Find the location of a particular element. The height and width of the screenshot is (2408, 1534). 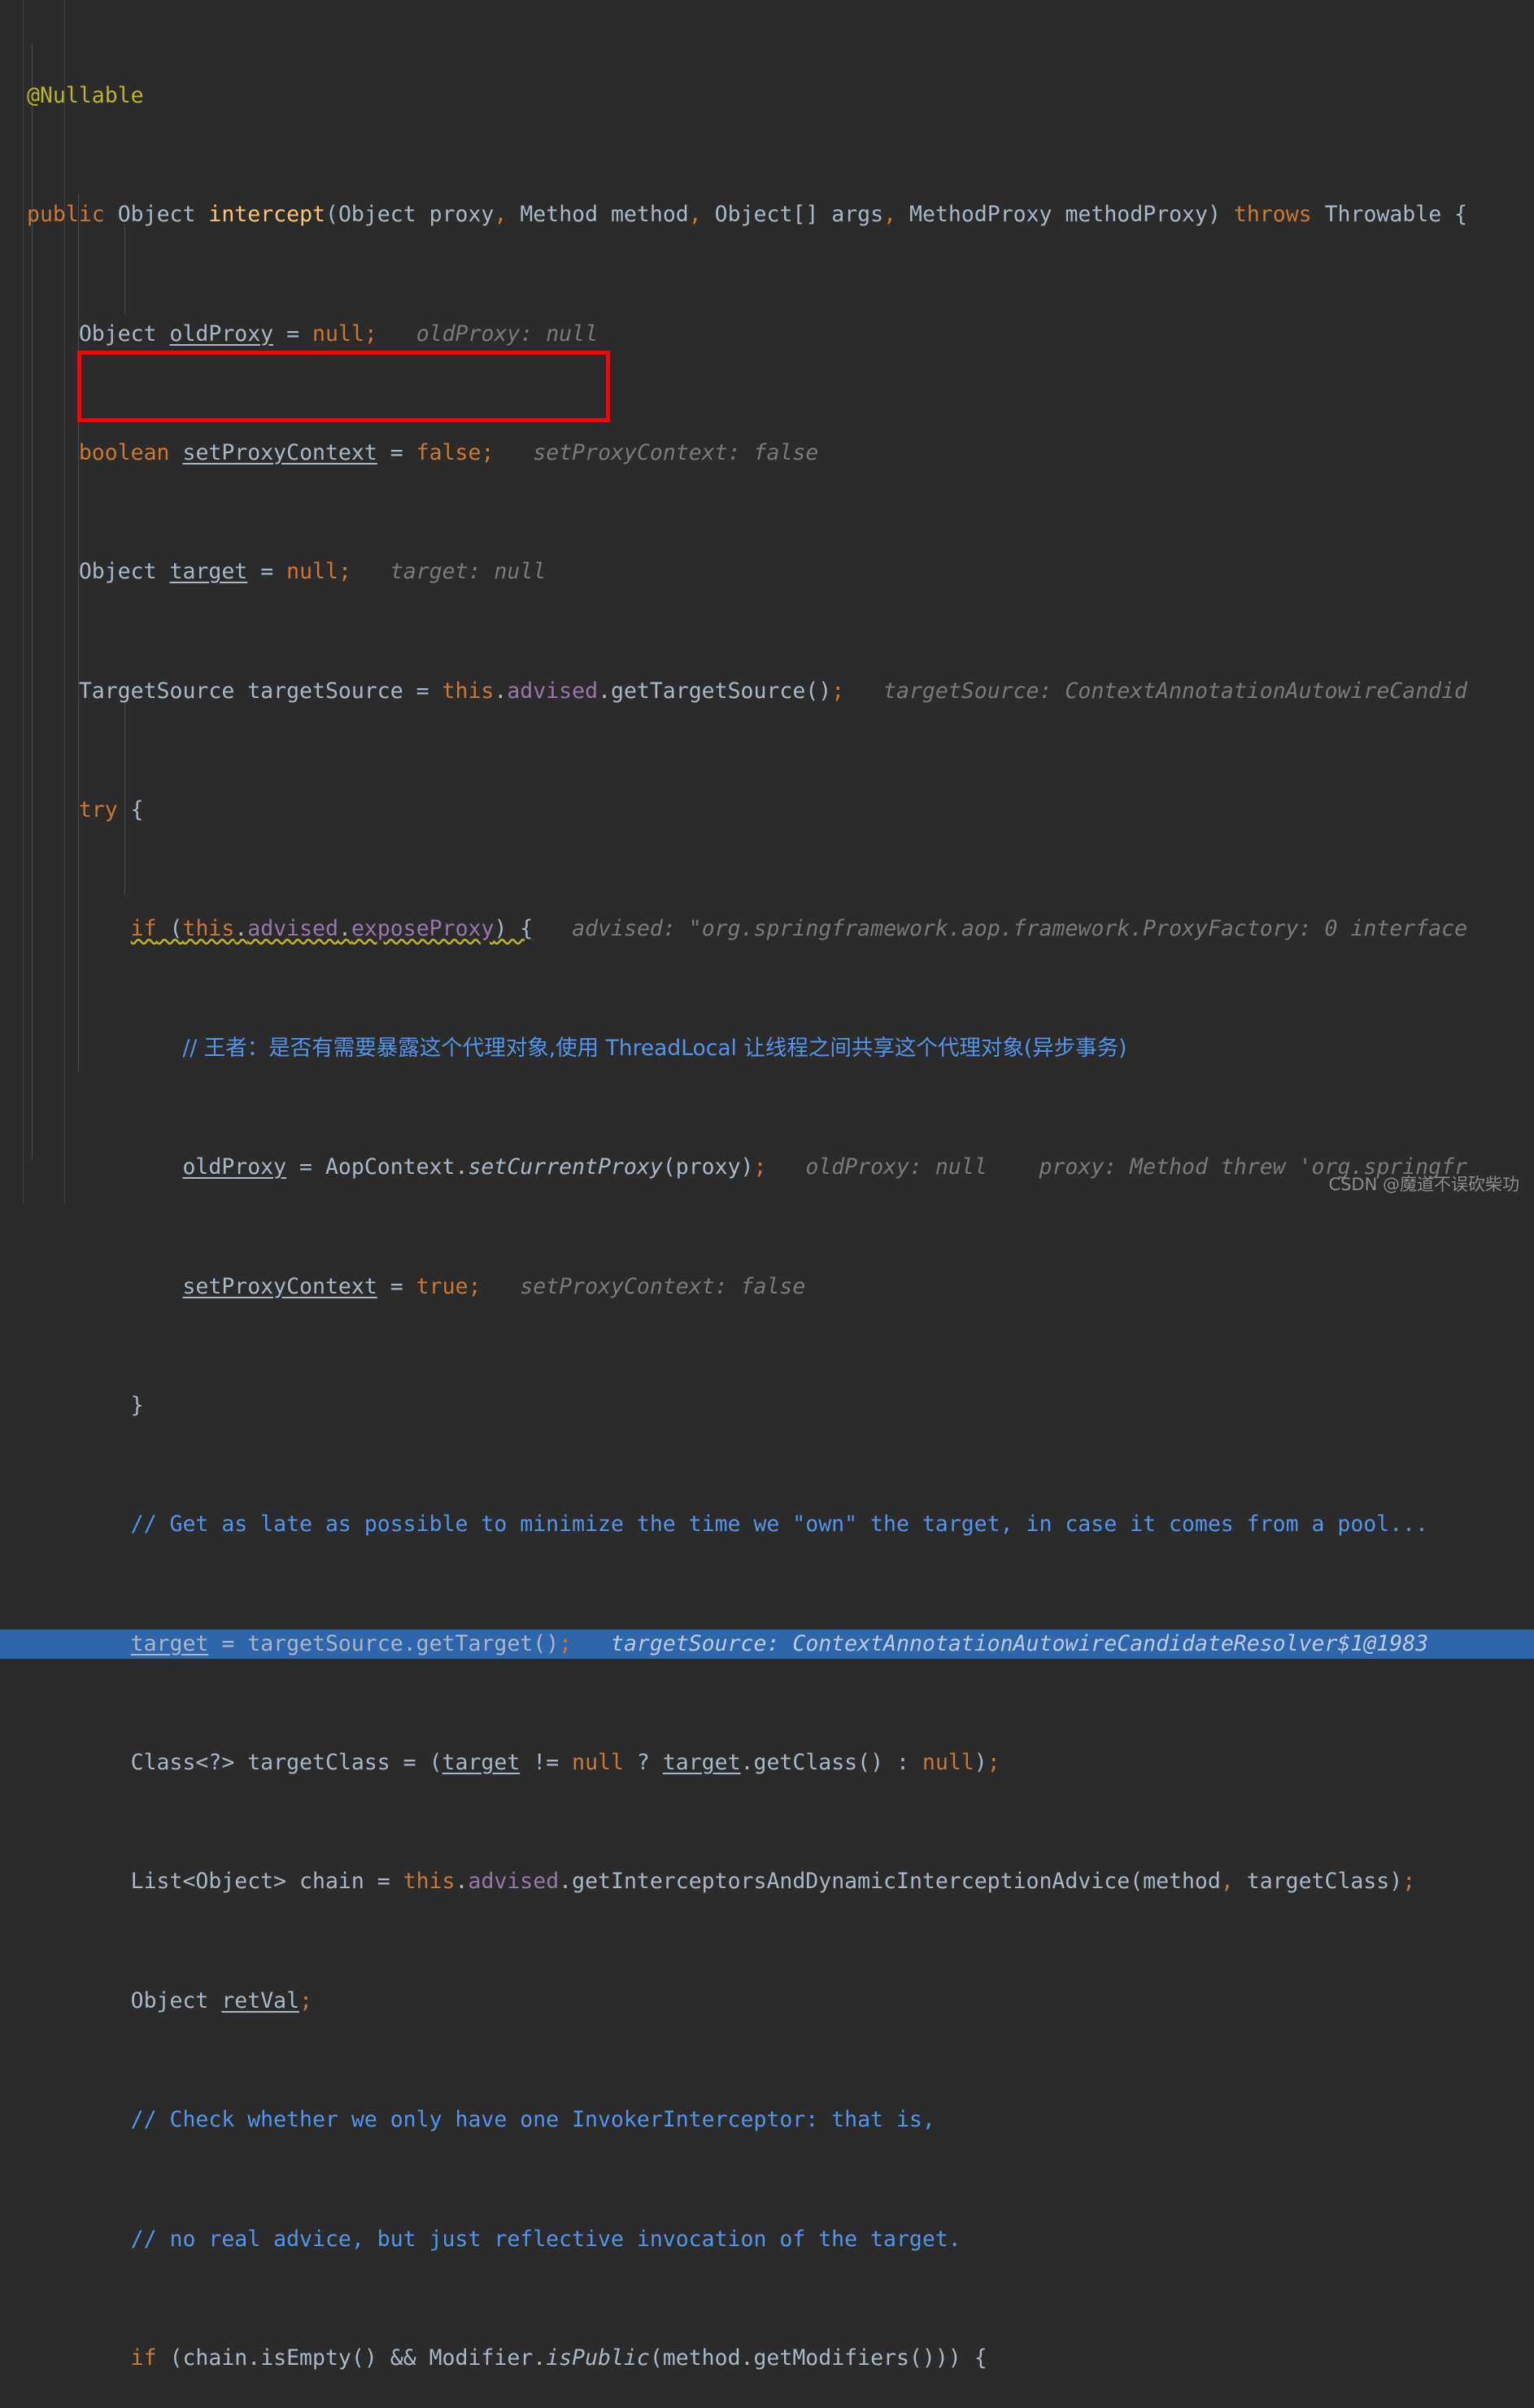

code-line-5: Object target = null; target: null is located at coordinates (767, 572).